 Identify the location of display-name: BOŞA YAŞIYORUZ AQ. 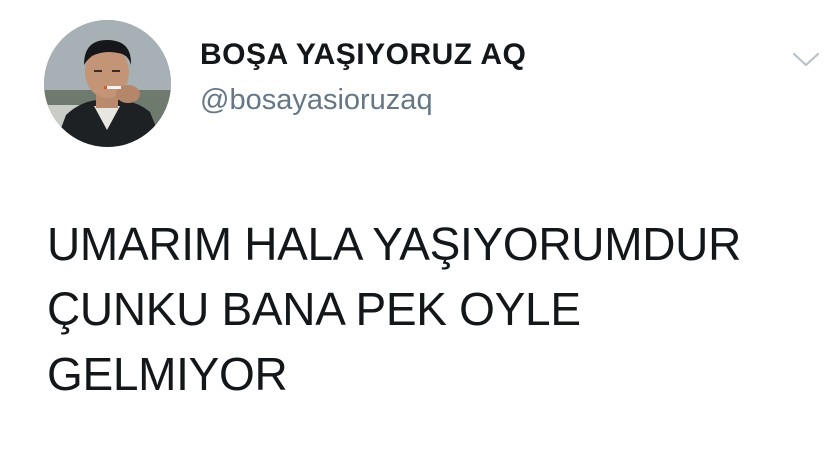
(363, 55).